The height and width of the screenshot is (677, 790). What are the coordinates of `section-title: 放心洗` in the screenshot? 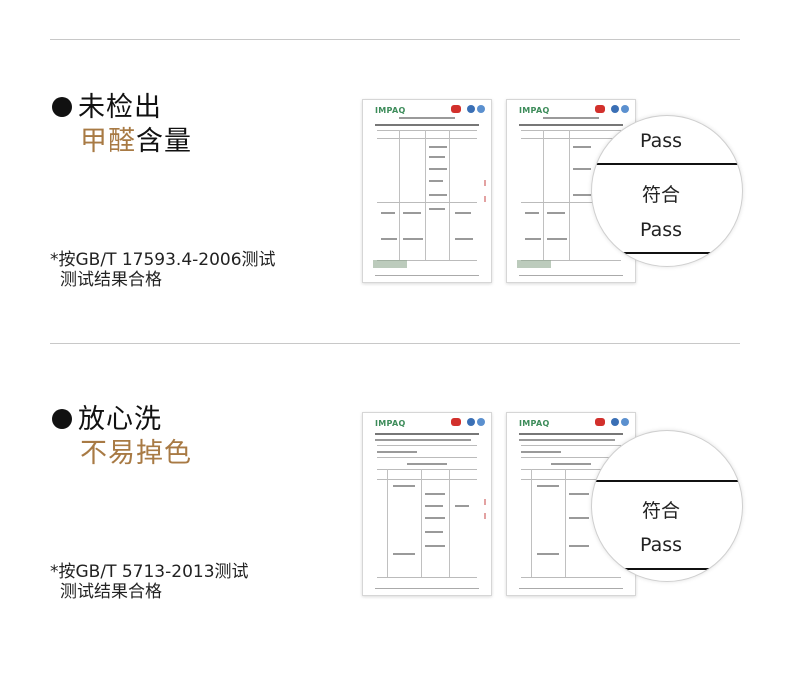 It's located at (107, 420).